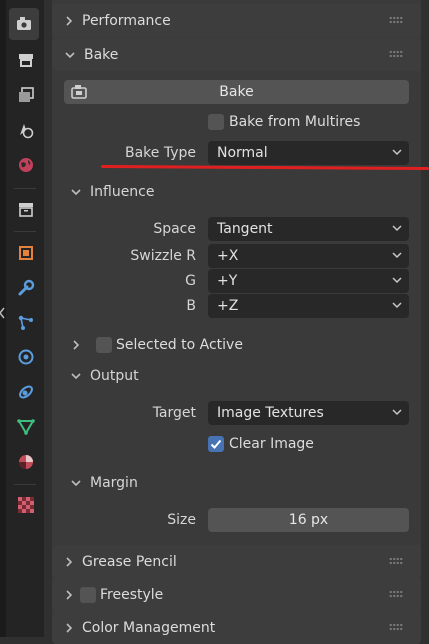  What do you see at coordinates (308, 306) in the screenshot?
I see `swizzle-b-dropdown: +Z` at bounding box center [308, 306].